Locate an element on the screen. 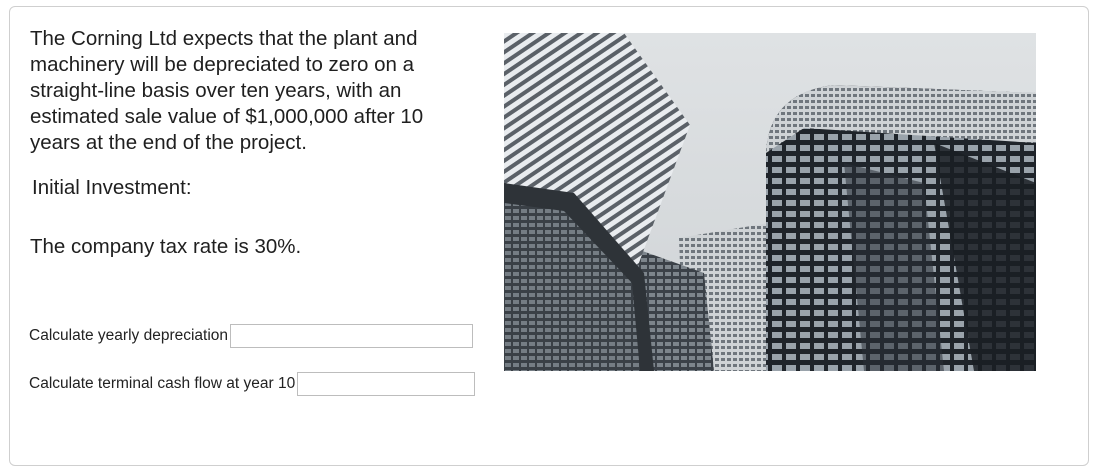 This screenshot has width=1097, height=466. initial-investment-label: Initial Investment: is located at coordinates (112, 187).